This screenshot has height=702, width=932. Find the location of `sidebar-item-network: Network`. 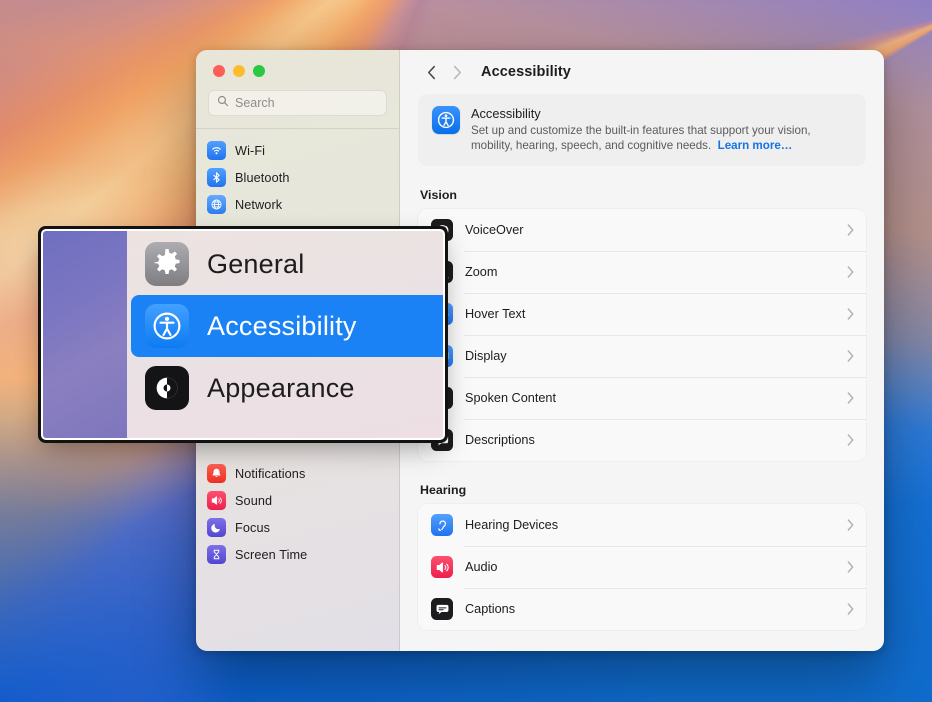

sidebar-item-network: Network is located at coordinates (297, 204).